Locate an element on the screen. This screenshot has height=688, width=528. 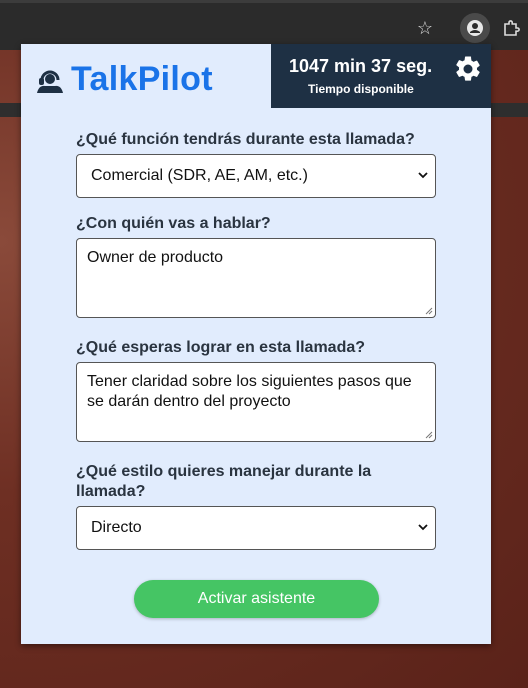
time-remaining-label: Tiempo disponible is located at coordinates (361, 89).